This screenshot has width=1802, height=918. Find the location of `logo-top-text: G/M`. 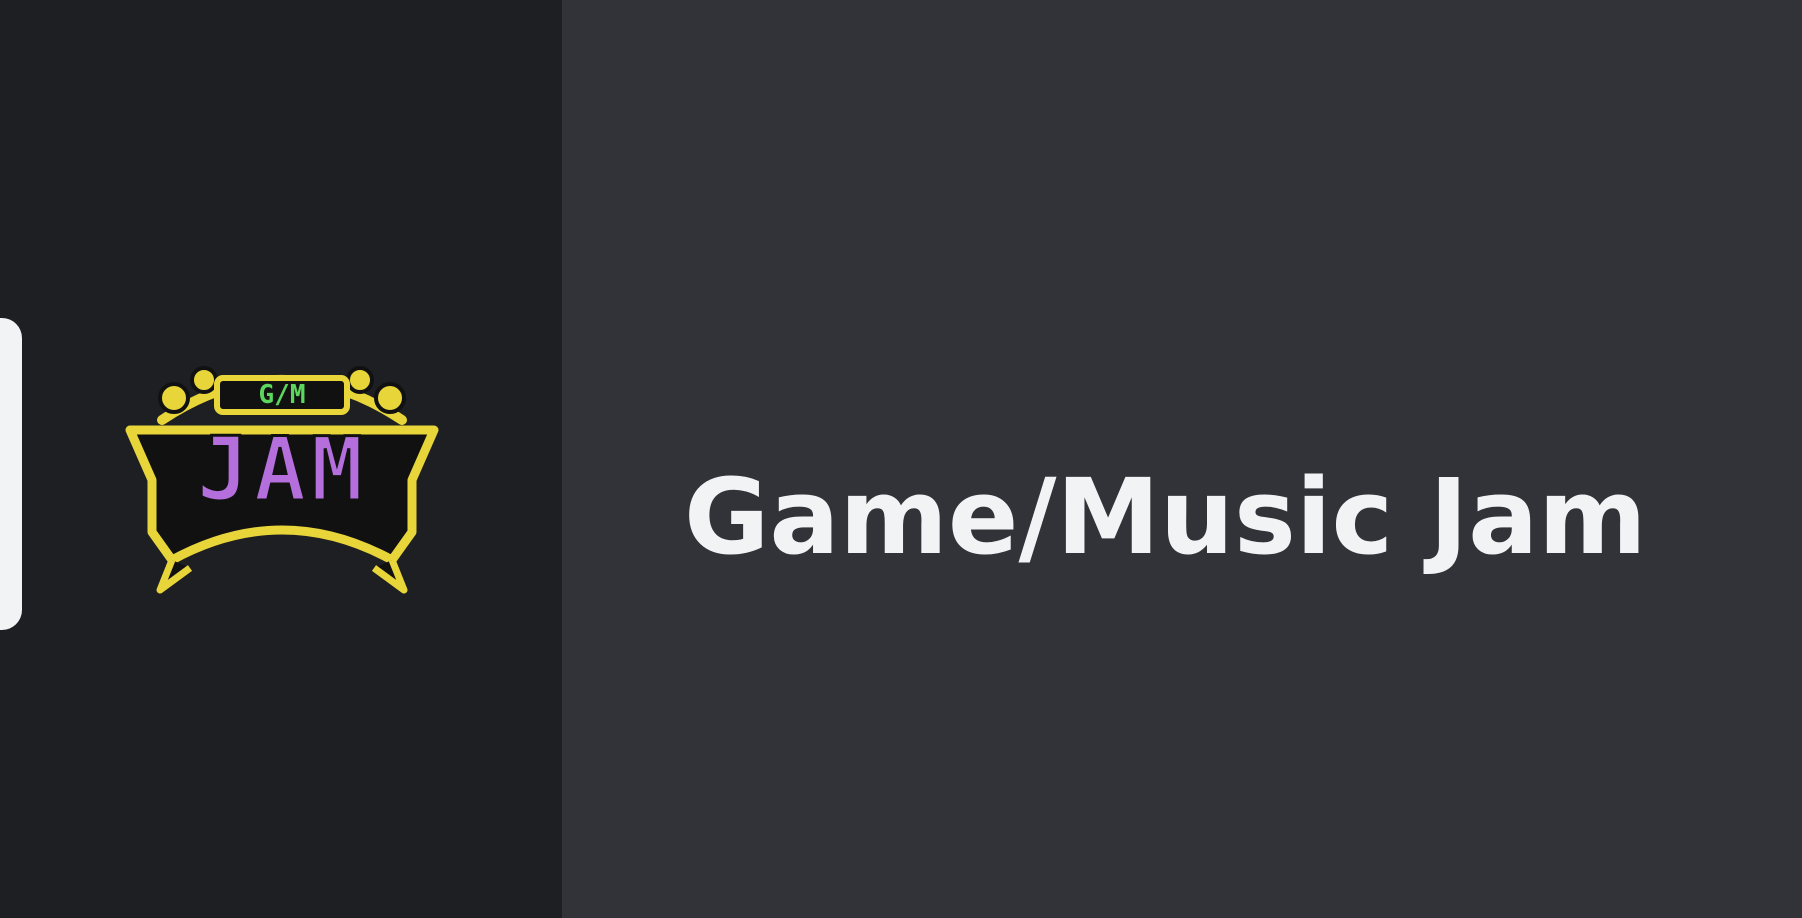

logo-top-text: G/M is located at coordinates (282, 395).